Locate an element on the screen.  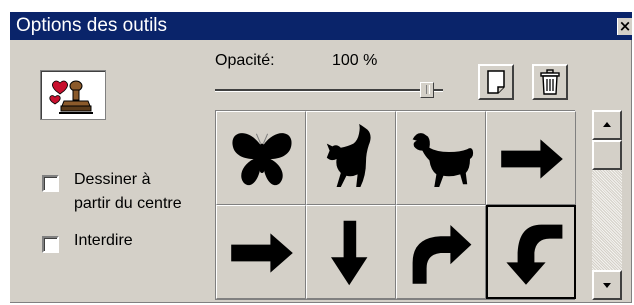
title-bar: Options des outils × is located at coordinates (321, 26).